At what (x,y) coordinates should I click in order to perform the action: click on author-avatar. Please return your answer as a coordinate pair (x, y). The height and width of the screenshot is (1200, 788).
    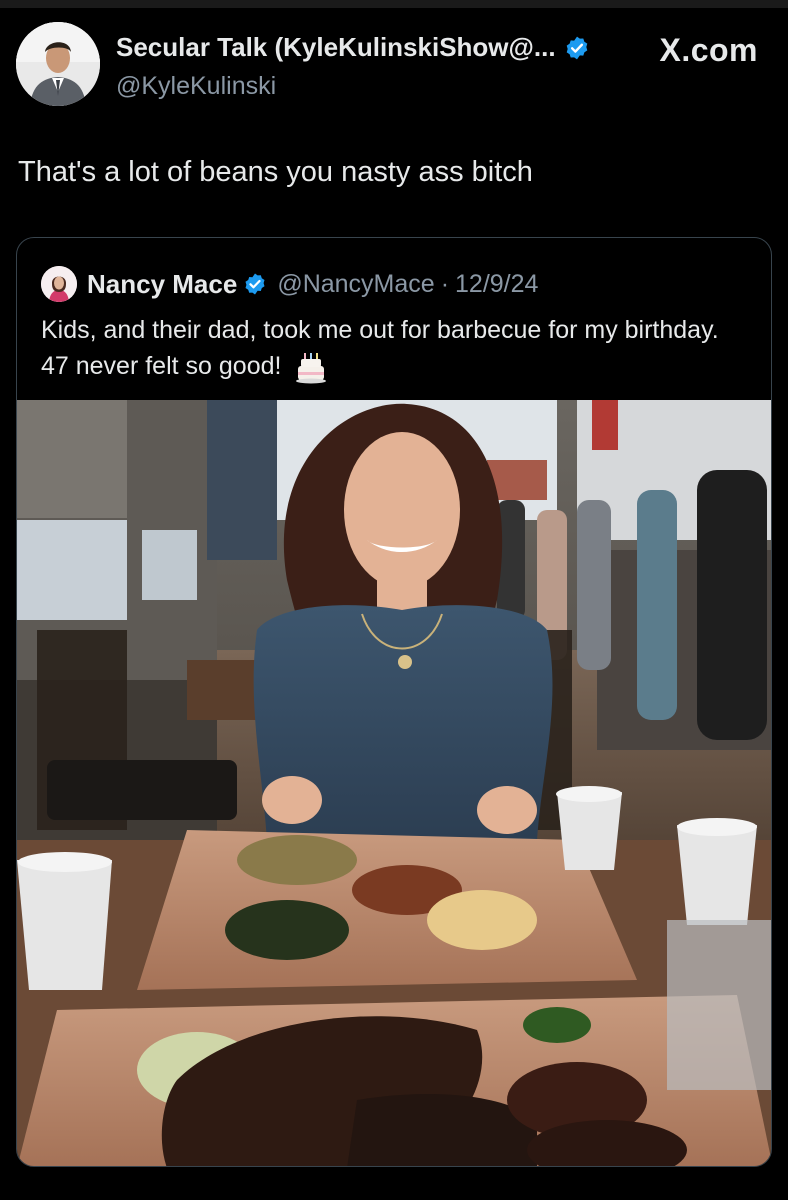
    Looking at the image, I should click on (58, 64).